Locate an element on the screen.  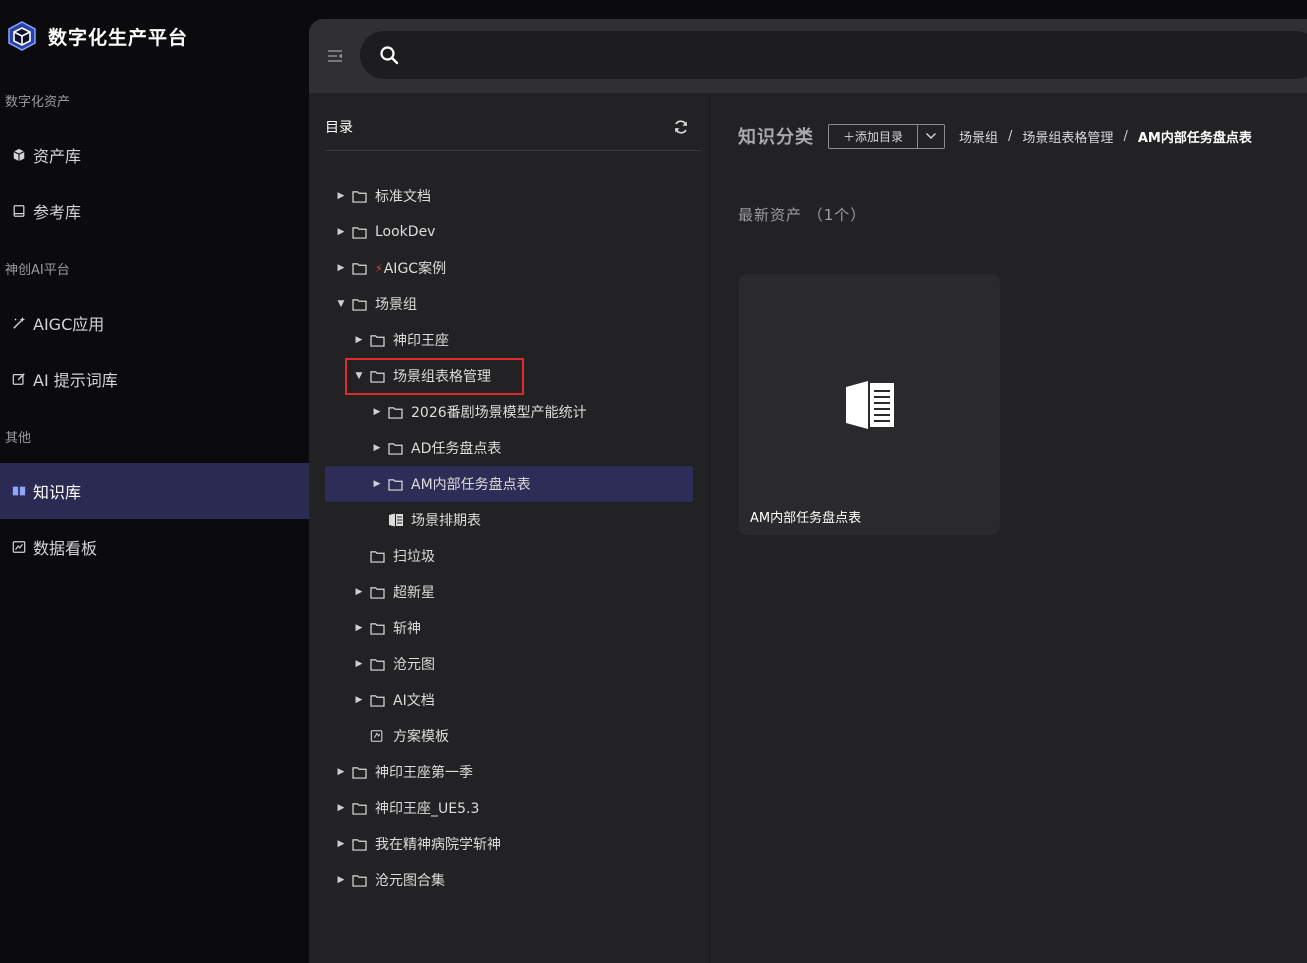
brand: 数字化生产平台 is located at coordinates (97, 36).